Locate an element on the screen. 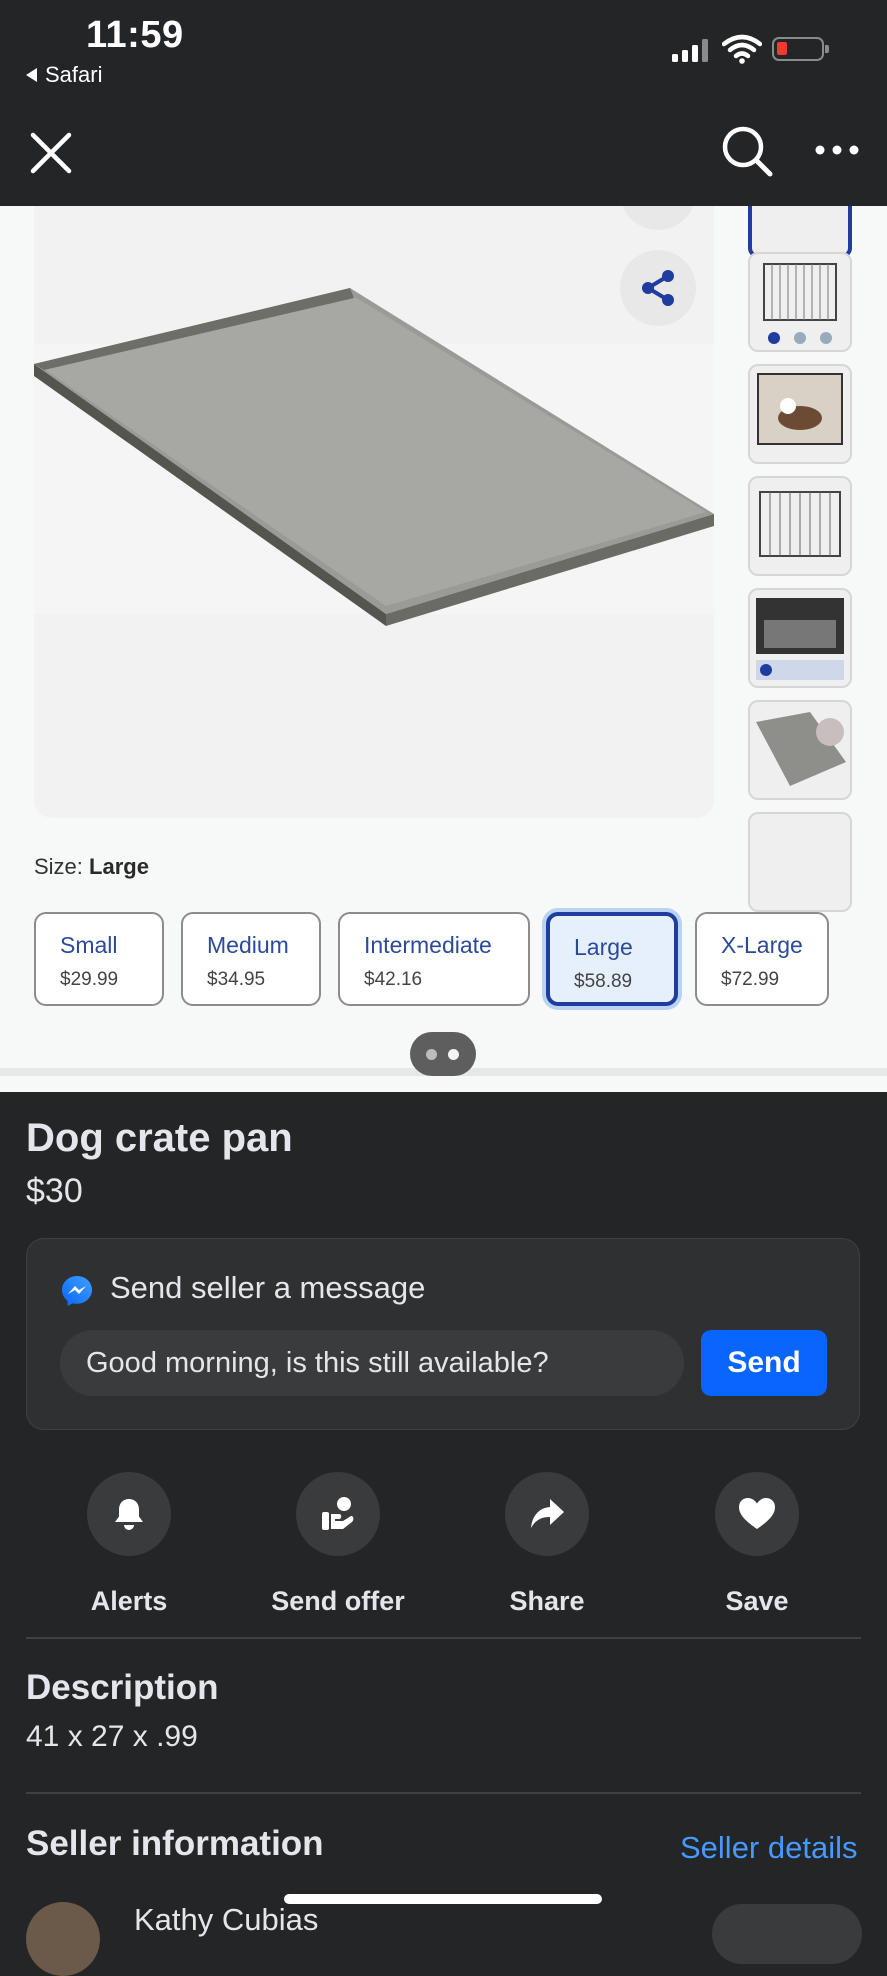 This screenshot has height=1976, width=887. offer-hand-icon is located at coordinates (338, 1513).